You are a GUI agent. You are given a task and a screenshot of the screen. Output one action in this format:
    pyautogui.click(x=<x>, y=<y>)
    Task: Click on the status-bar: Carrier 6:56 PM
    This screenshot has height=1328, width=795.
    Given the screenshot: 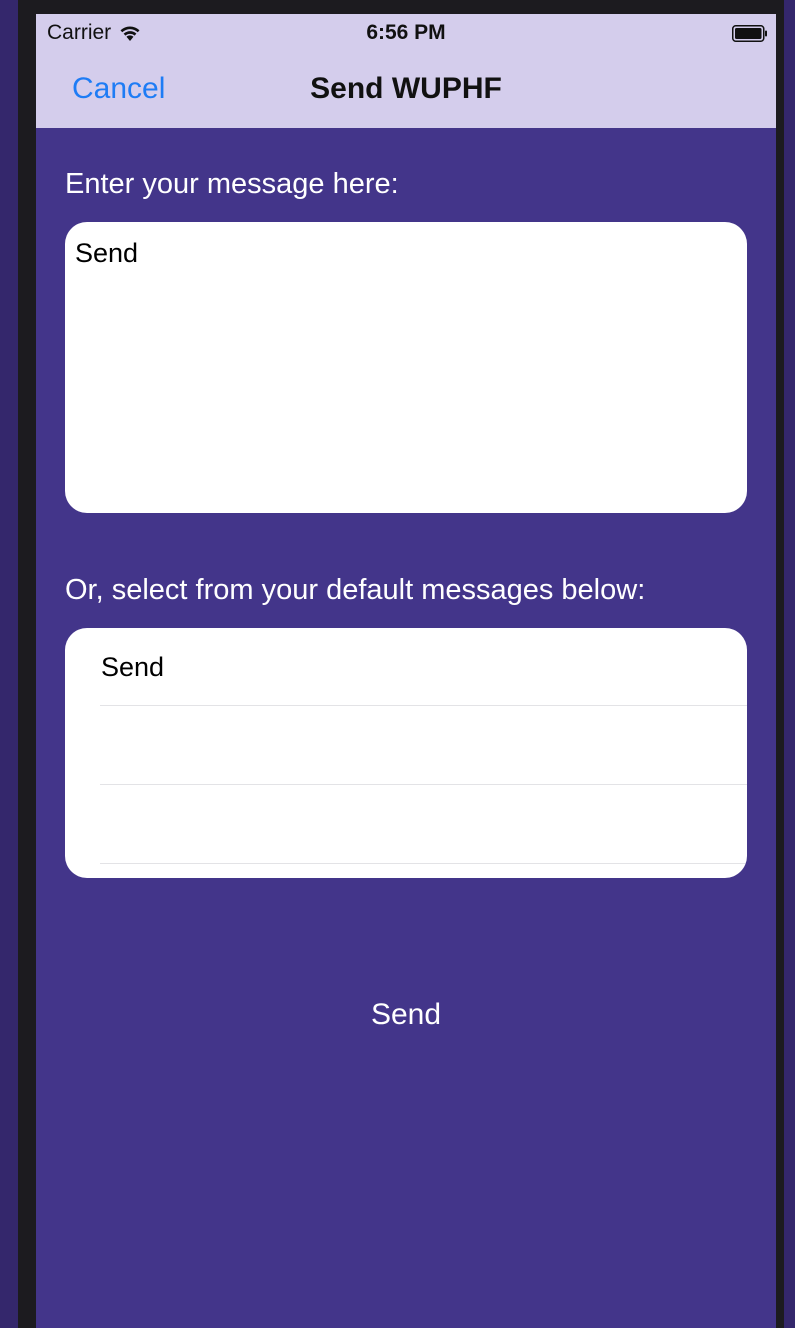 What is the action you would take?
    pyautogui.click(x=406, y=34)
    